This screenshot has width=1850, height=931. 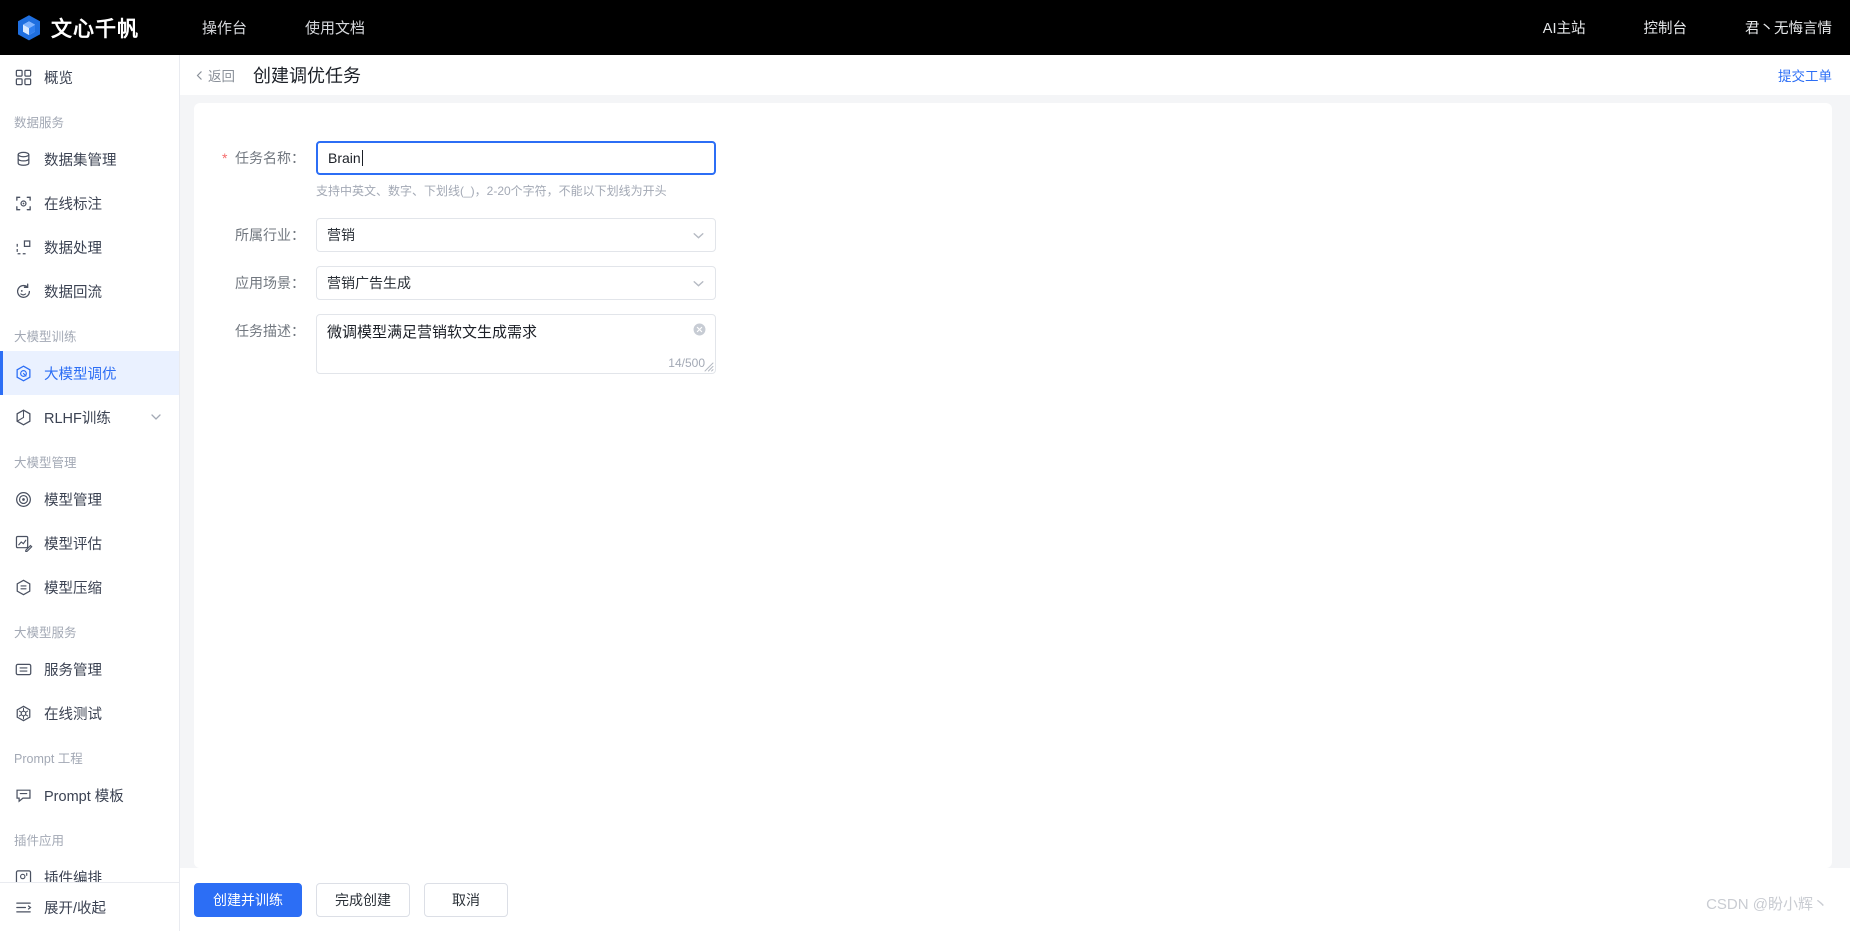 What do you see at coordinates (23, 669) in the screenshot?
I see `server-card-icon` at bounding box center [23, 669].